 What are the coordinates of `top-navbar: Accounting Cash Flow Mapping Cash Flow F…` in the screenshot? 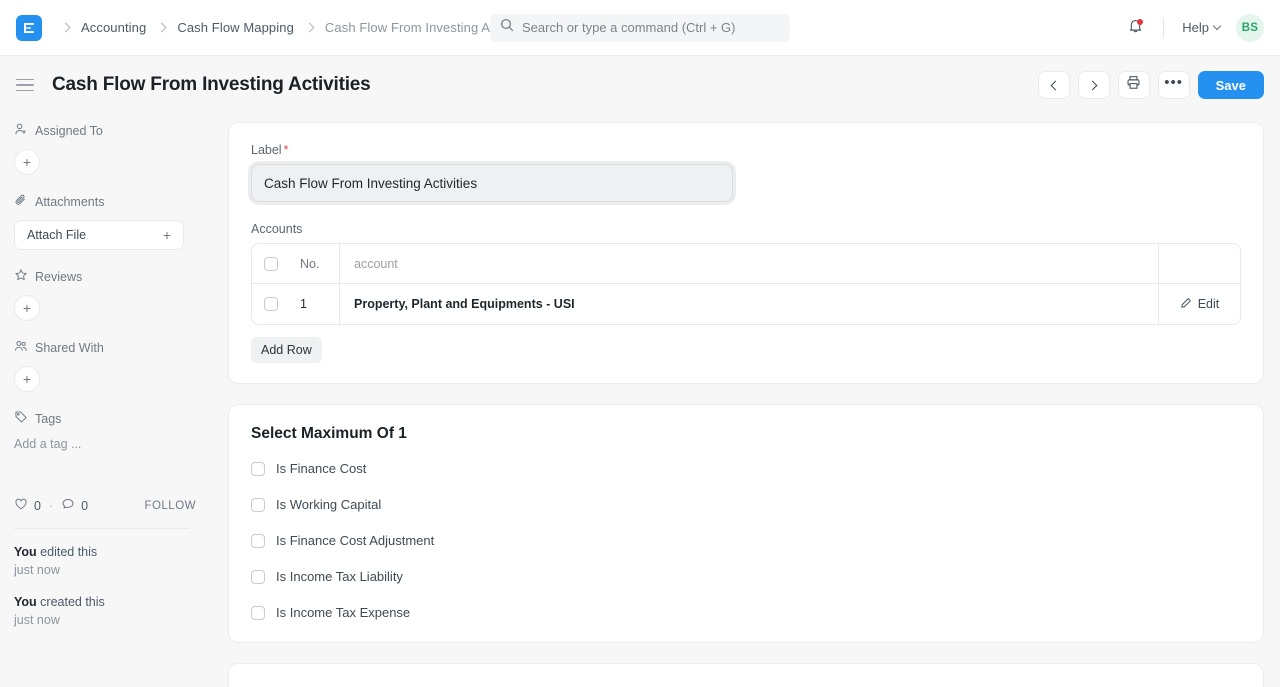 It's located at (640, 28).